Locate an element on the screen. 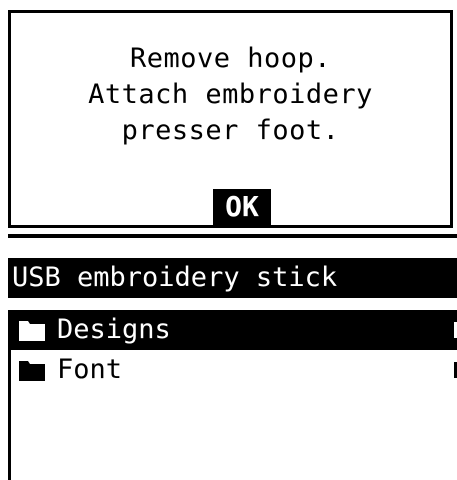 The width and height of the screenshot is (457, 480). list-item-label: Font is located at coordinates (90, 369).